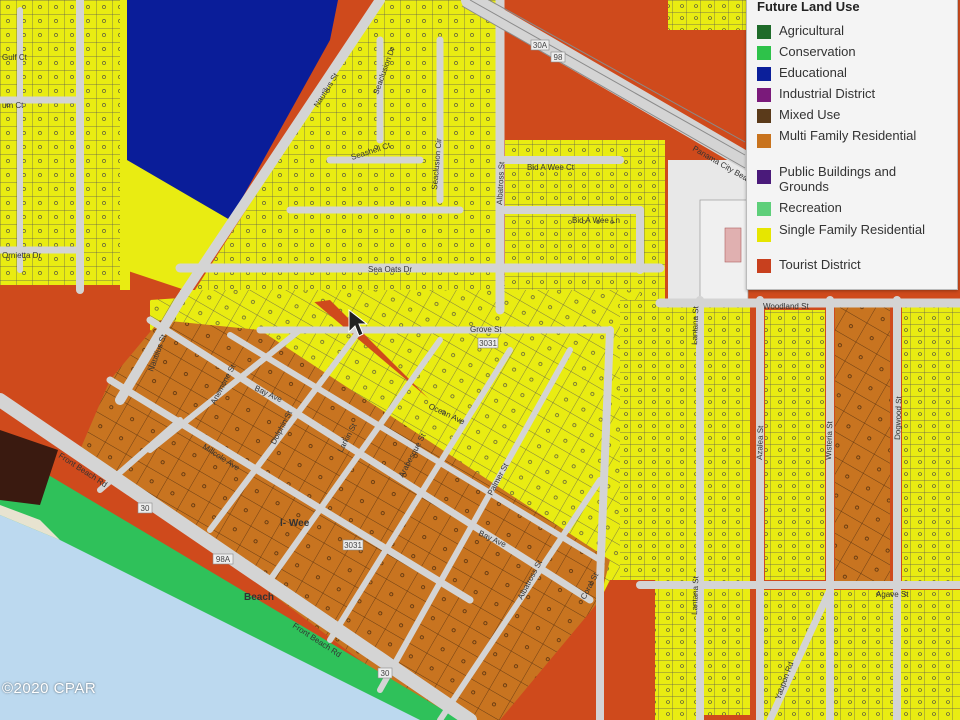 The height and width of the screenshot is (720, 960). What do you see at coordinates (558, 57) in the screenshot?
I see `route-98-label: 98` at bounding box center [558, 57].